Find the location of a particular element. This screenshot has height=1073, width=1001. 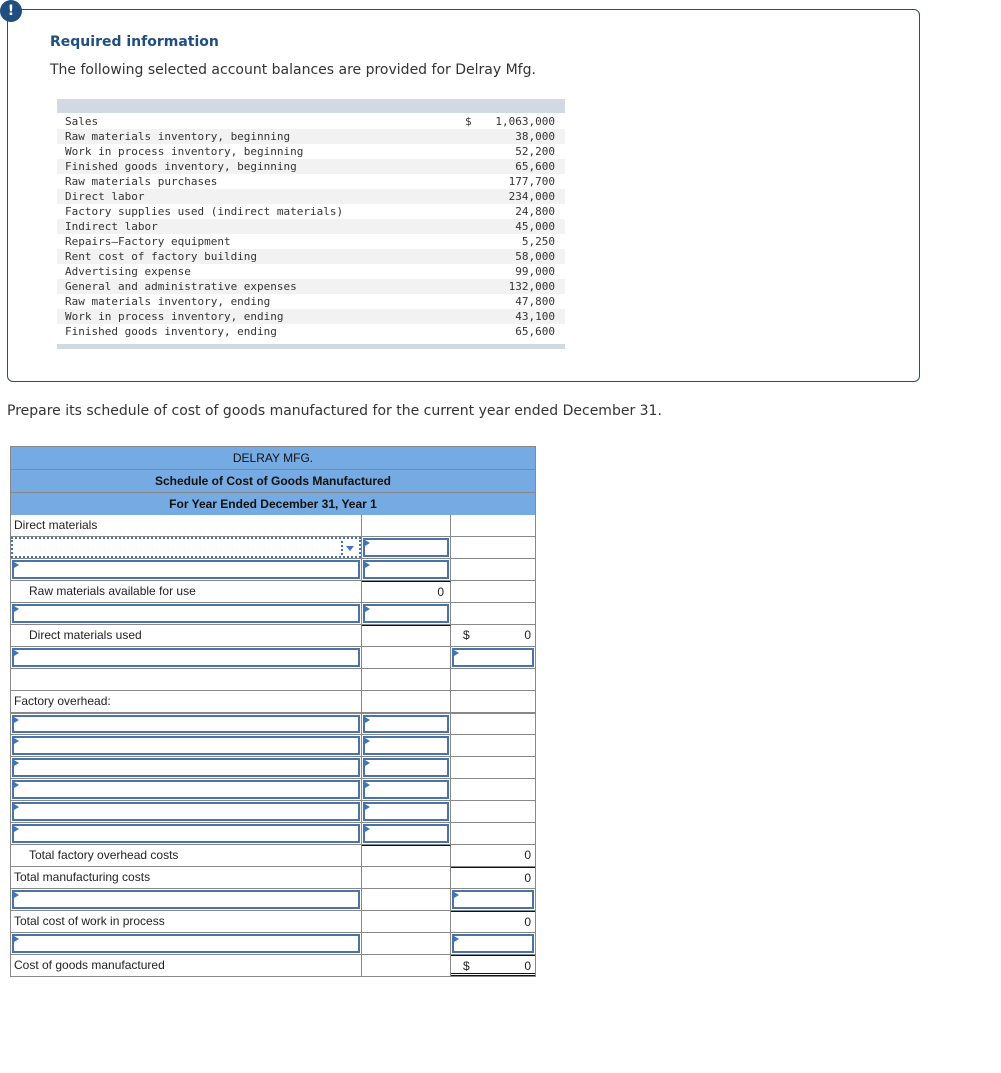

balance-row: Raw materials purchases 177,700 is located at coordinates (311, 181).